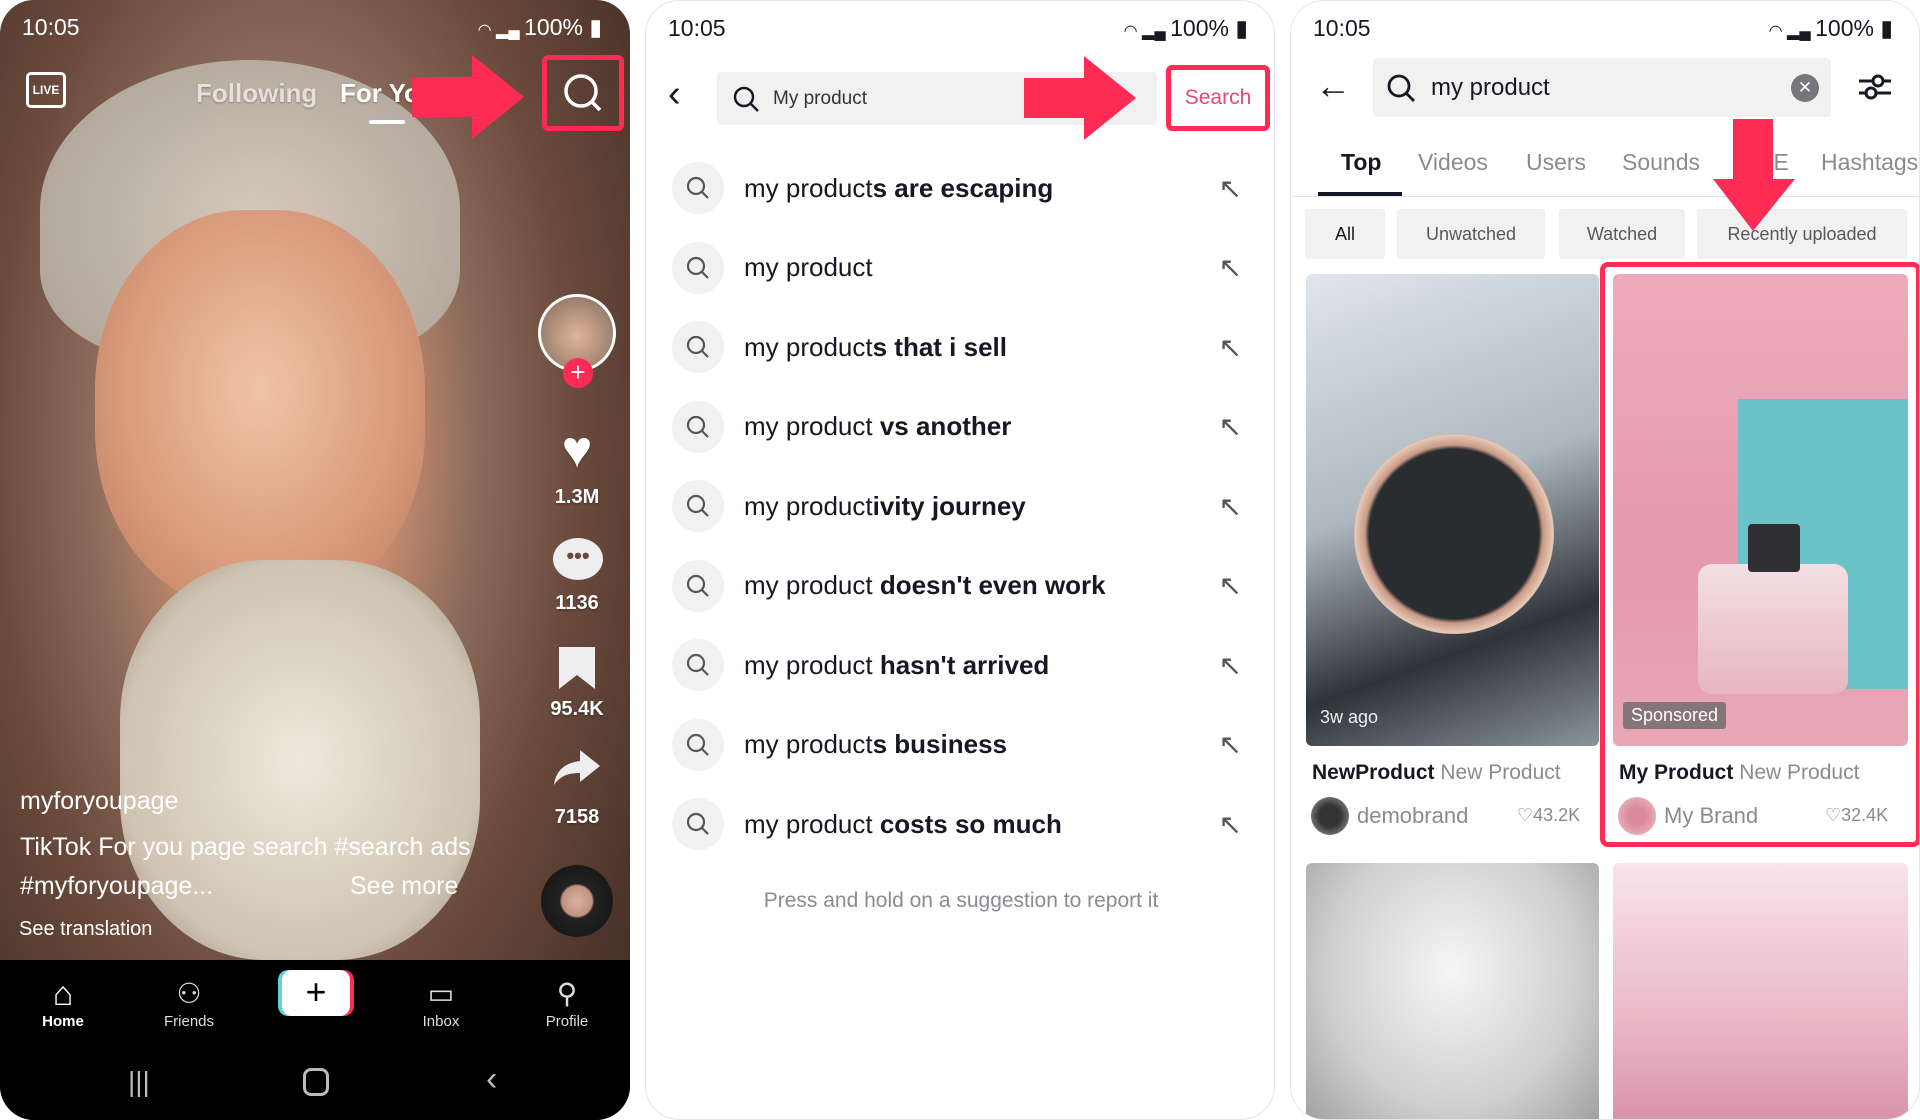 The height and width of the screenshot is (1120, 1920). I want to click on chip-unwatched: Unwatched, so click(1471, 234).